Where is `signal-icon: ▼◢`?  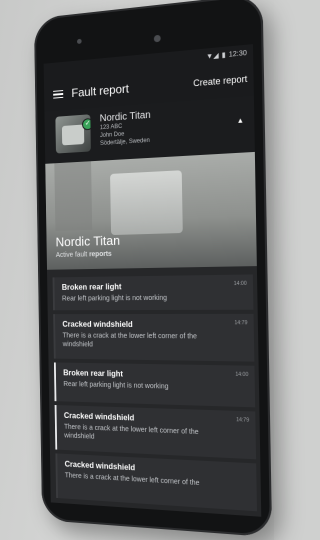 signal-icon: ▼◢ is located at coordinates (212, 56).